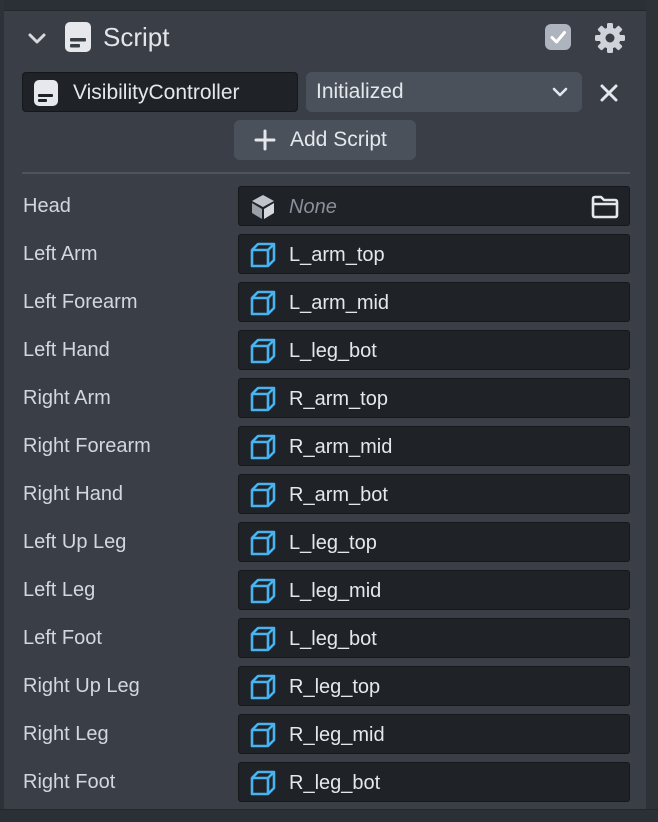 Image resolution: width=658 pixels, height=822 pixels. What do you see at coordinates (605, 207) in the screenshot?
I see `folder-icon` at bounding box center [605, 207].